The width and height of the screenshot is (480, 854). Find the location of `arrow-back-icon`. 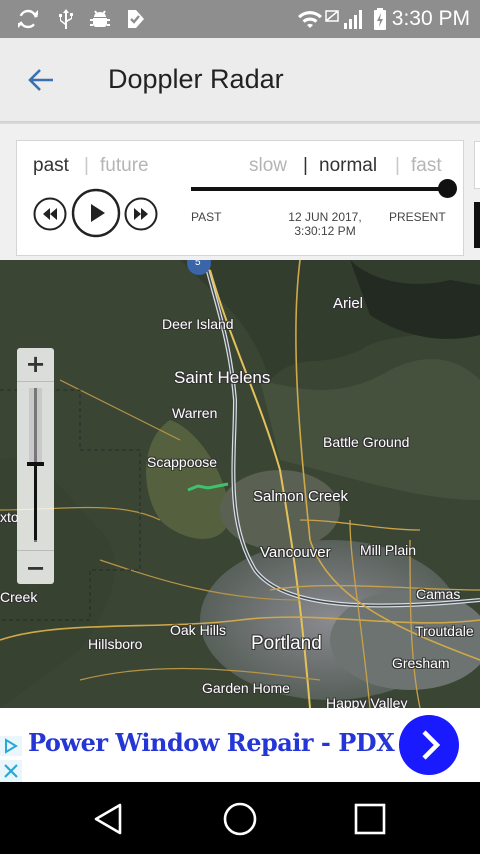

arrow-back-icon is located at coordinates (41, 80).